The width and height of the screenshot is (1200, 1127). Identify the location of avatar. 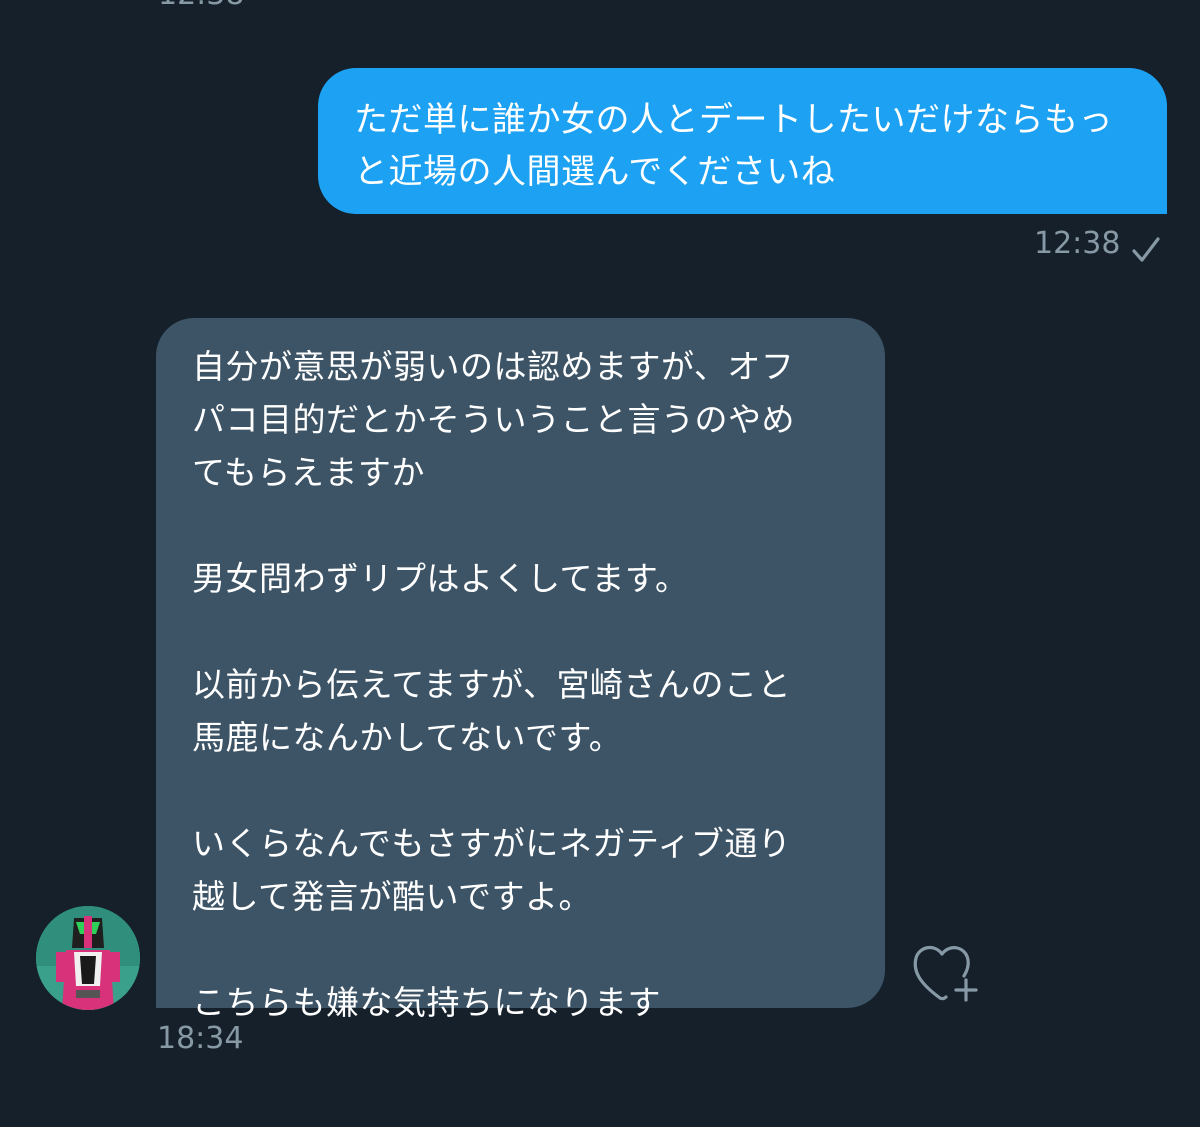
(88, 958).